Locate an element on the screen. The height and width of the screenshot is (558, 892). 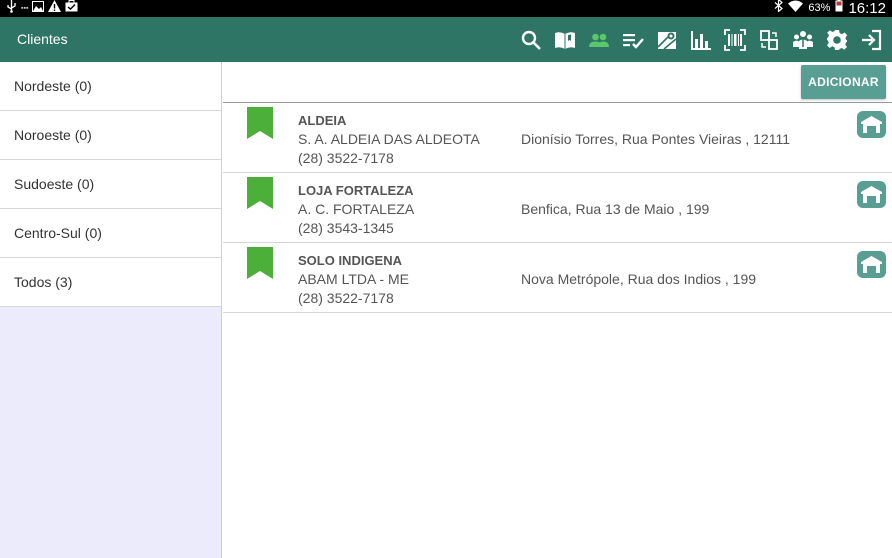
settings-icon is located at coordinates (836, 39).